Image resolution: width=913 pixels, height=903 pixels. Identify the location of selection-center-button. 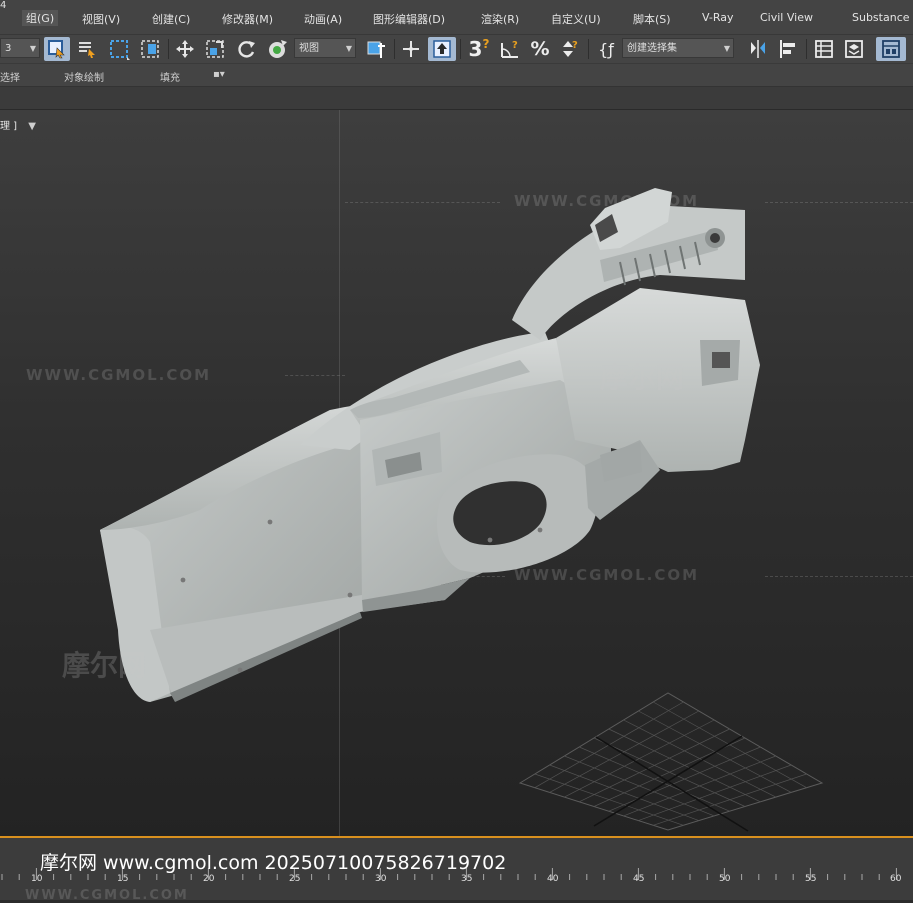
(278, 49).